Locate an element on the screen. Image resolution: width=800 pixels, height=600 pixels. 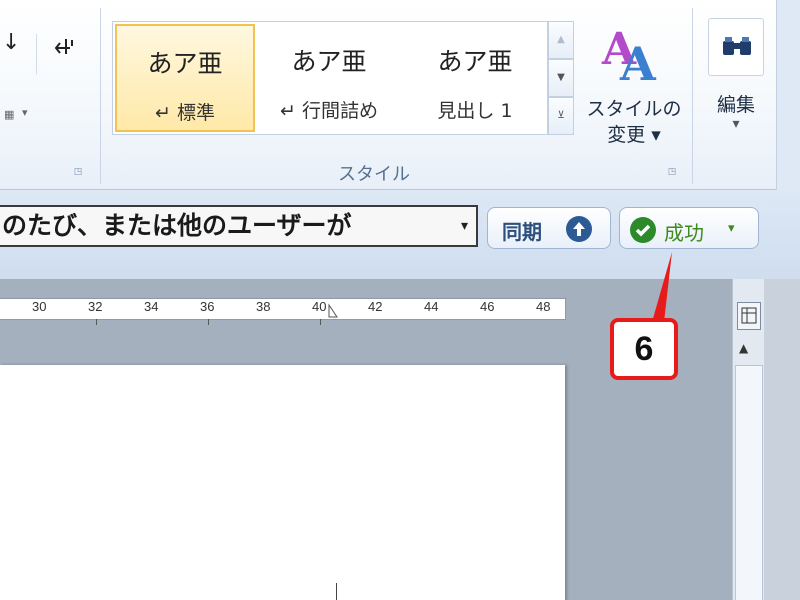
down-arrow-icon: ↓ is located at coordinates (11, 42).